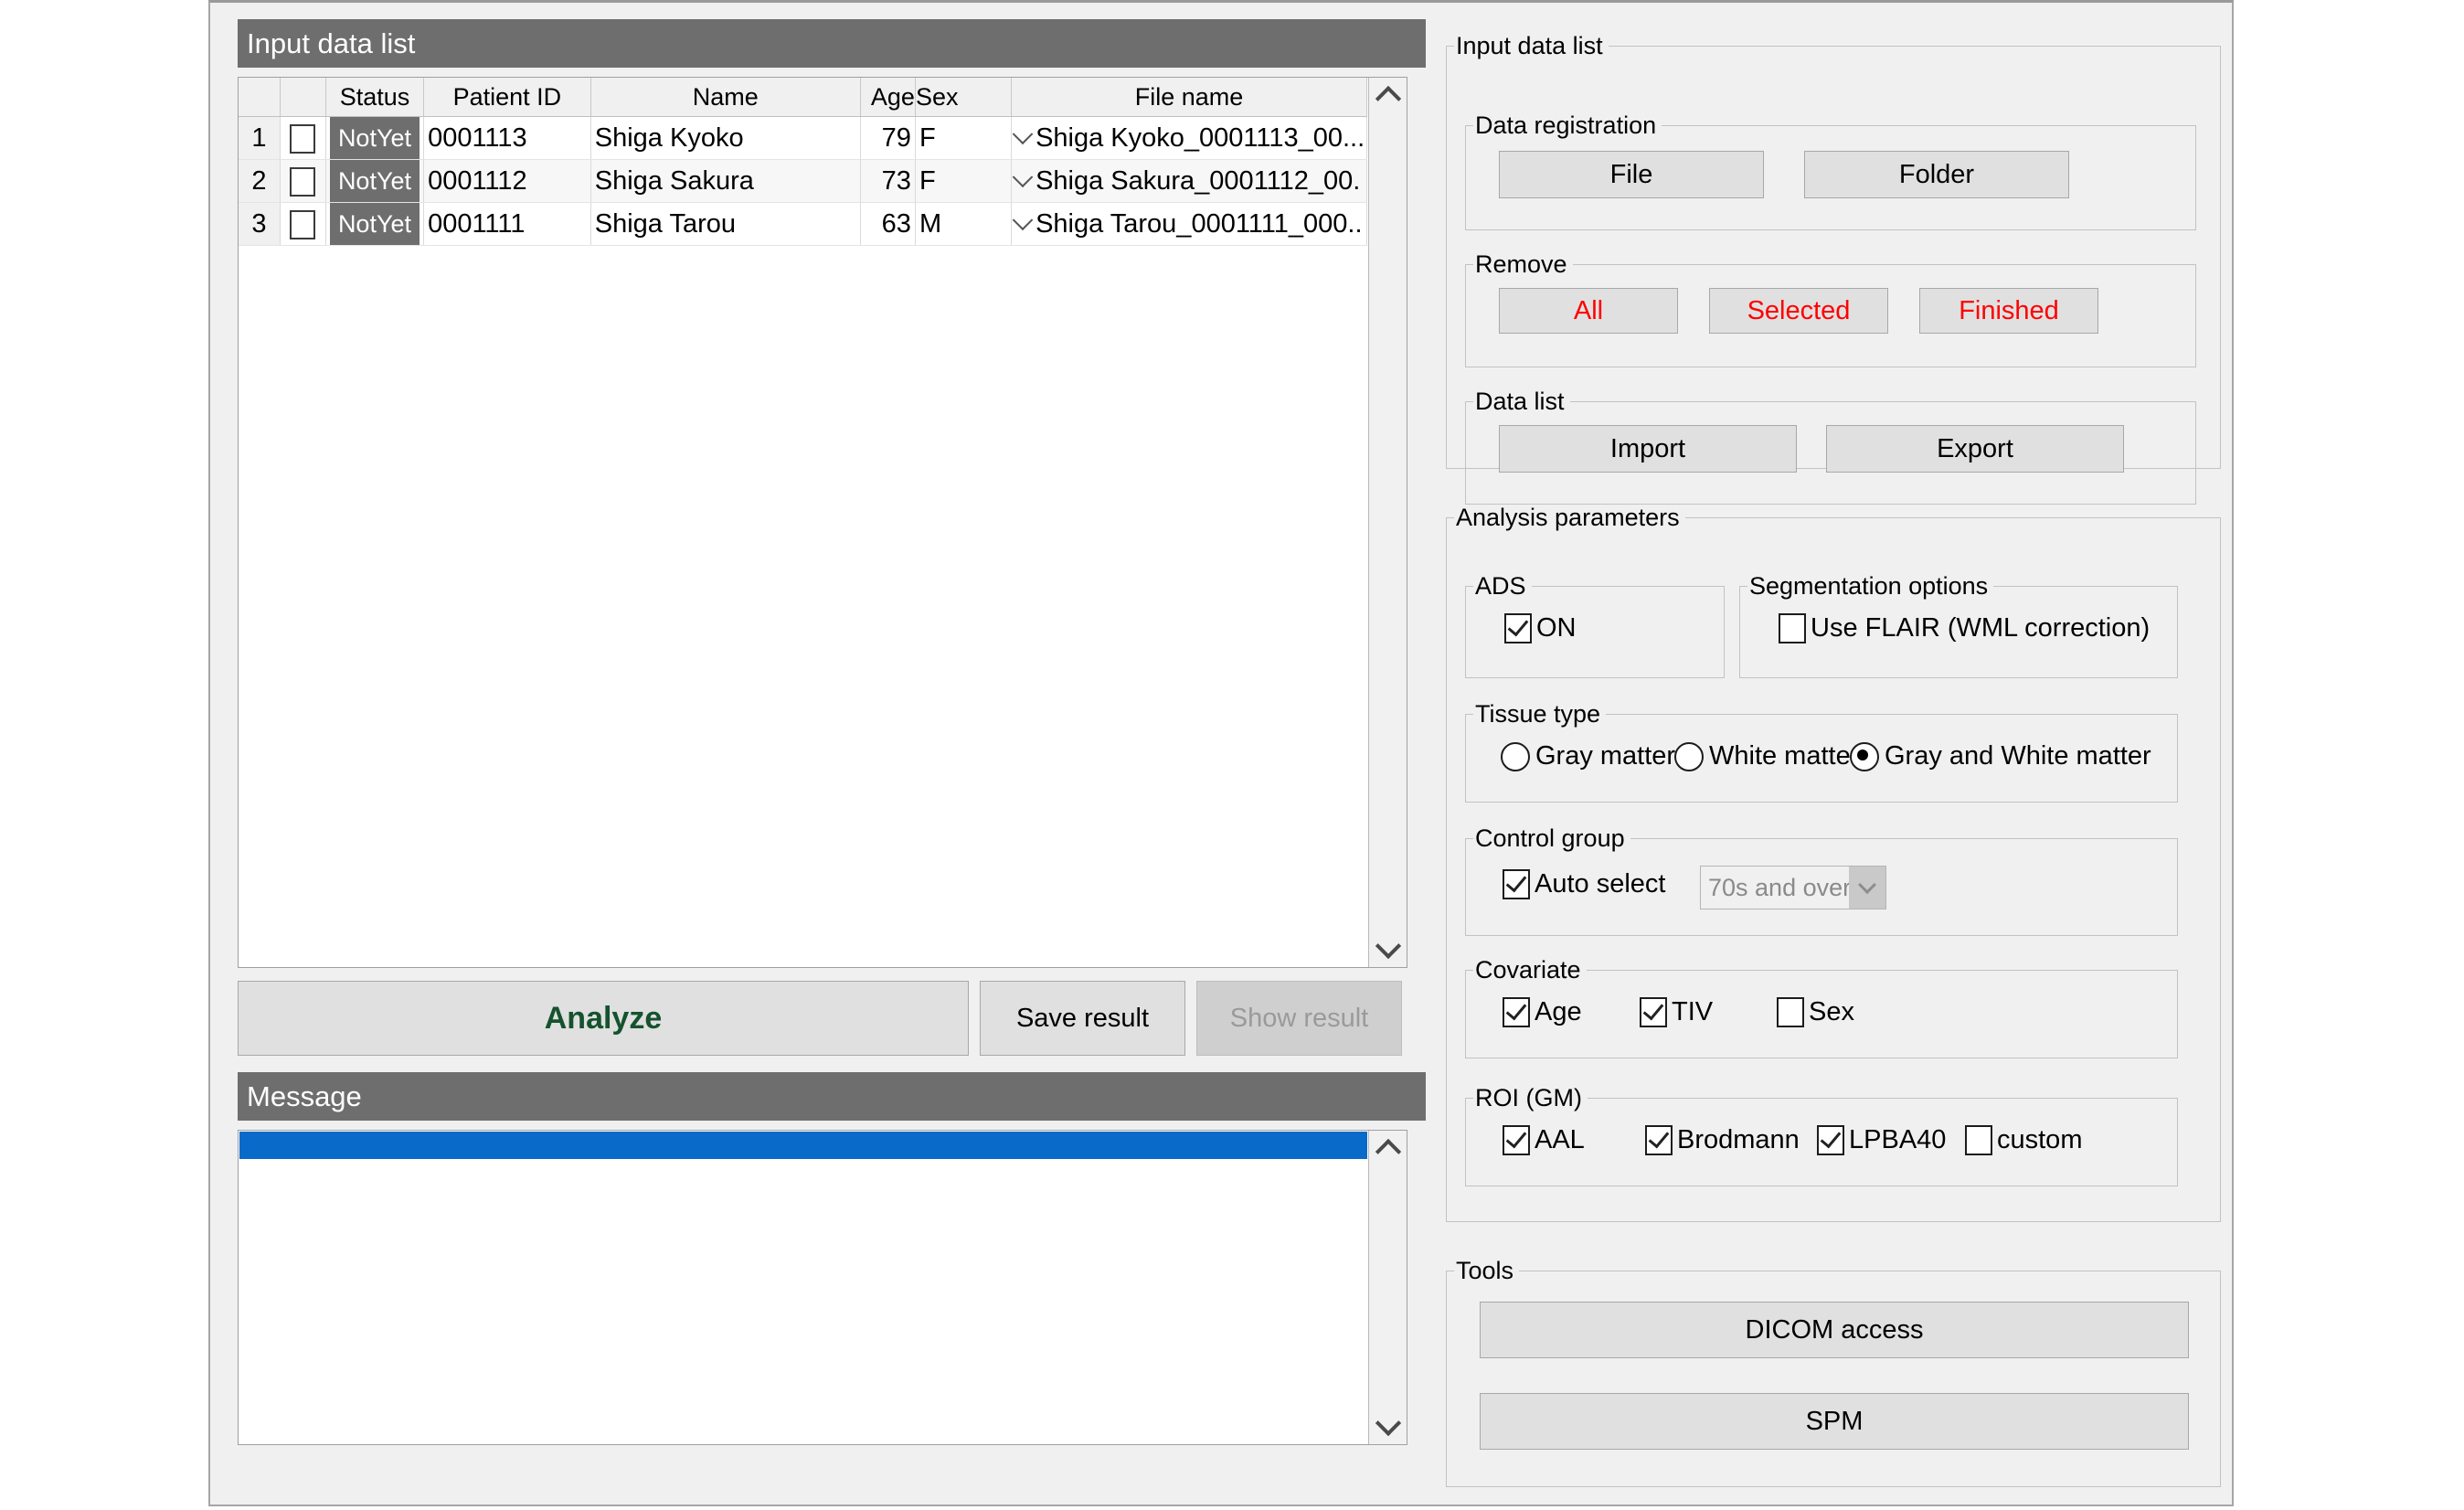  I want to click on roi-lpba40-checkbox-row: LPBA40, so click(1882, 1140).